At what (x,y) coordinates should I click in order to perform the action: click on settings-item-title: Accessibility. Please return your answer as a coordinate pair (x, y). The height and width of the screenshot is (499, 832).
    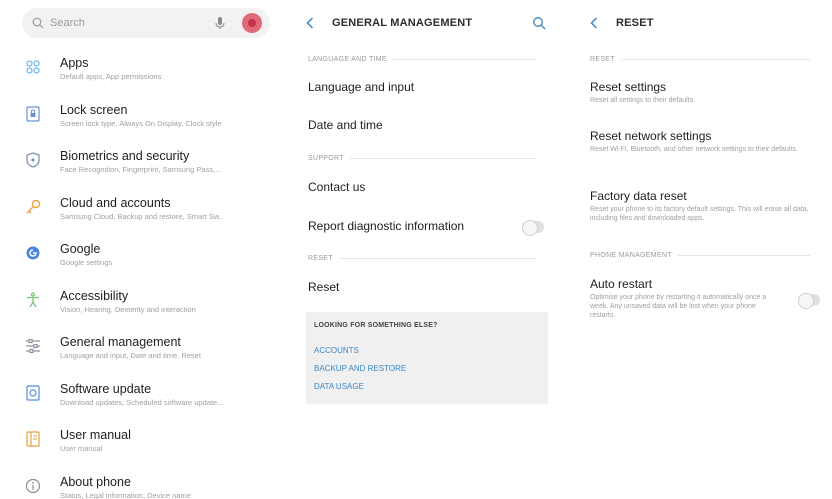
    Looking at the image, I should click on (94, 295).